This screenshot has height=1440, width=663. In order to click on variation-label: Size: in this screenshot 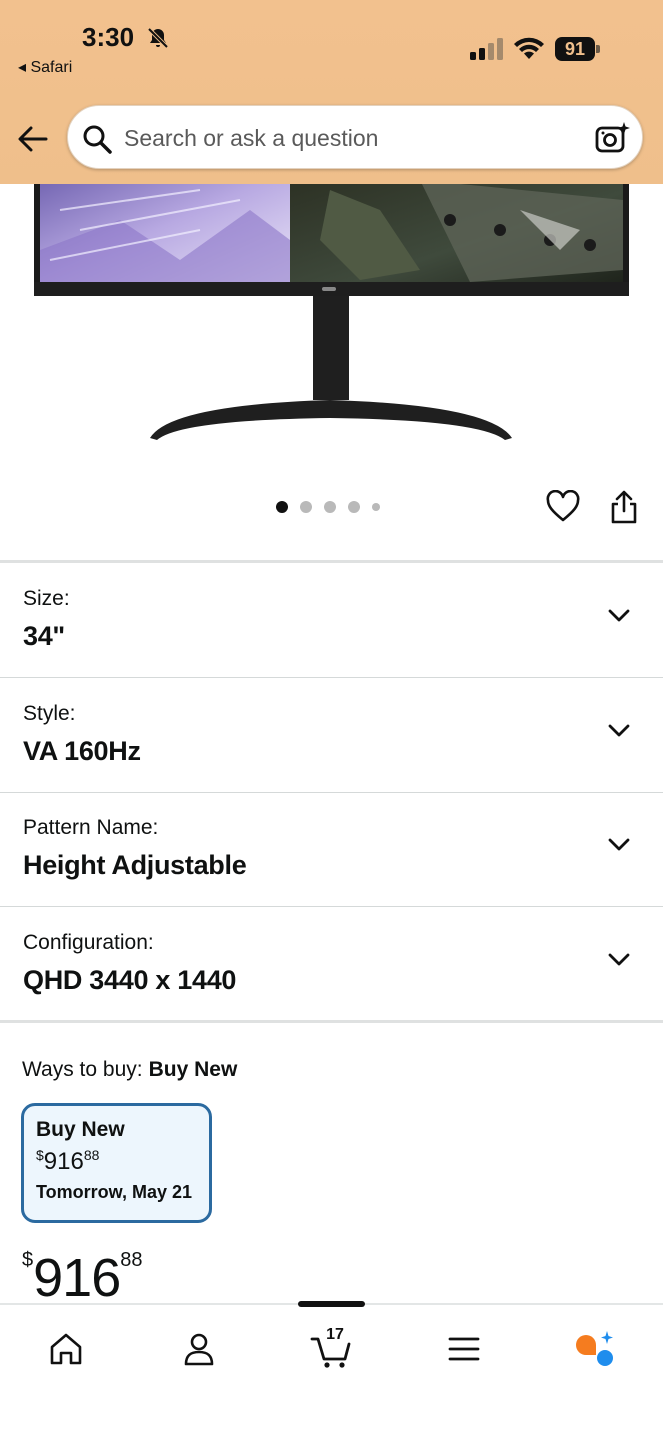, I will do `click(46, 598)`.